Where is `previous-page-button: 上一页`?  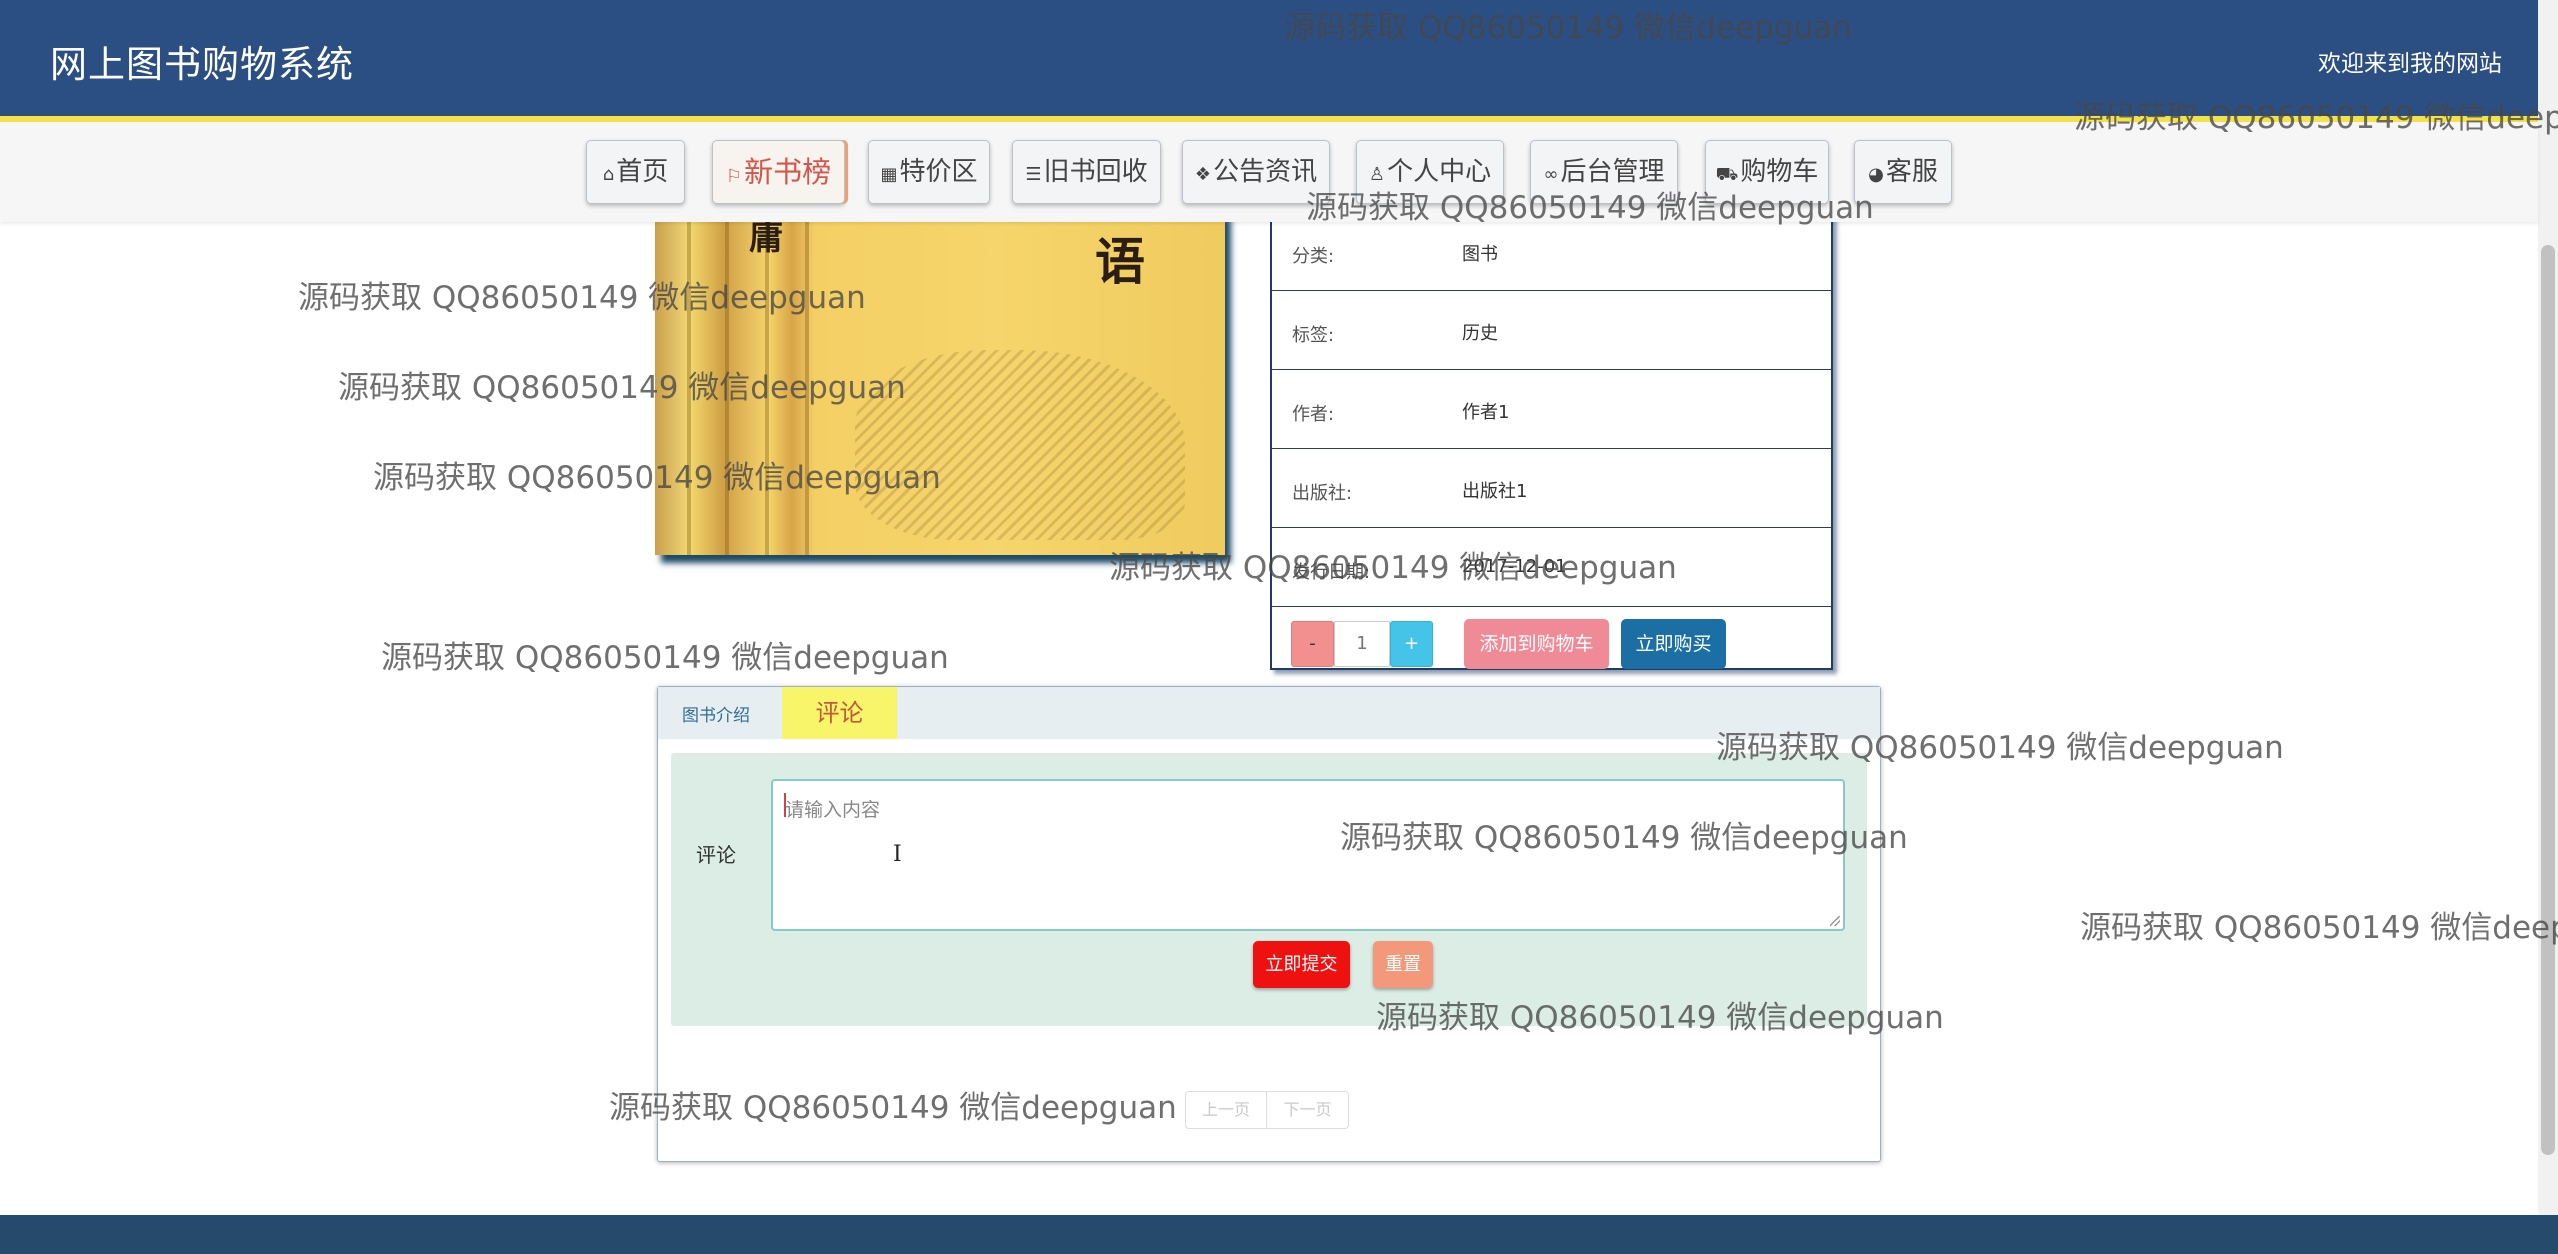
previous-page-button: 上一页 is located at coordinates (1226, 1110).